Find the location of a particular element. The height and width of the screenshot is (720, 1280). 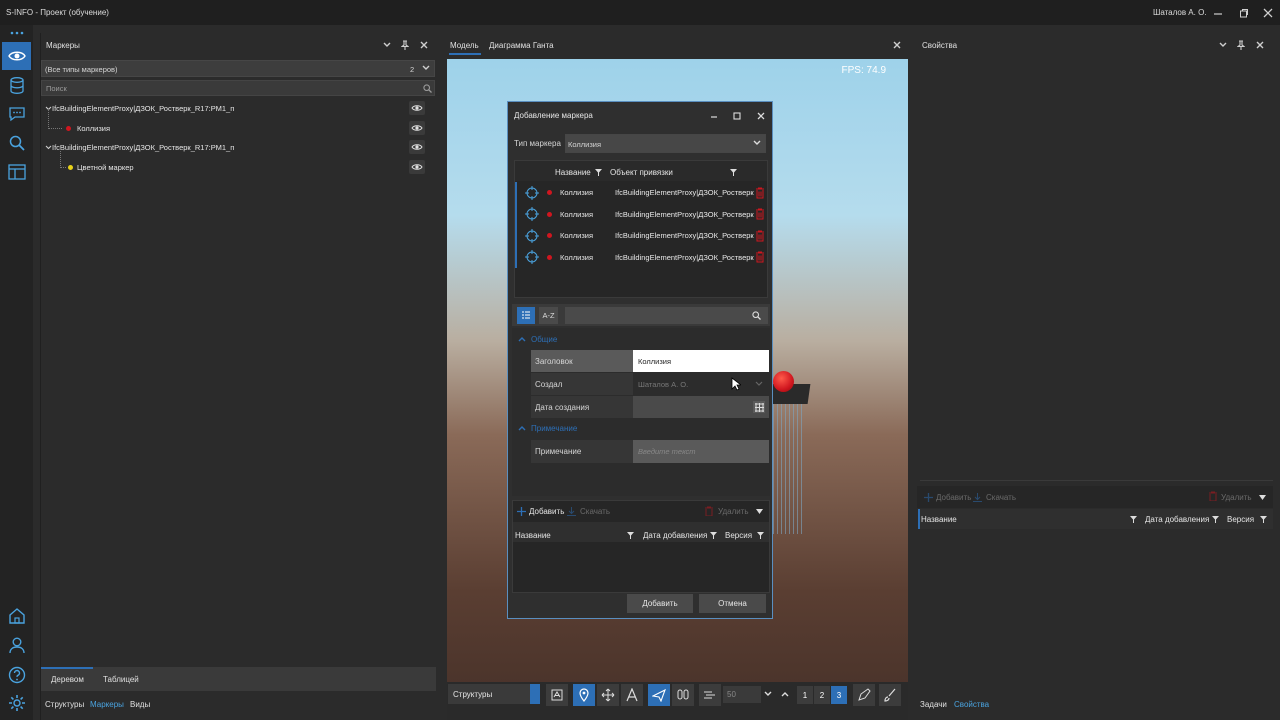

user-name: Шаталов А. О. is located at coordinates (1180, 12).